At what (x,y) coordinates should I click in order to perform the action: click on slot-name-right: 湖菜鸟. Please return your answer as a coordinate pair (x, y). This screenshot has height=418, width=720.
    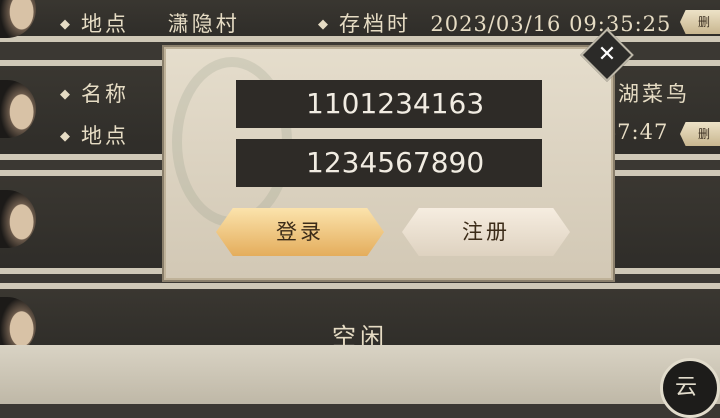
    Looking at the image, I should click on (654, 93).